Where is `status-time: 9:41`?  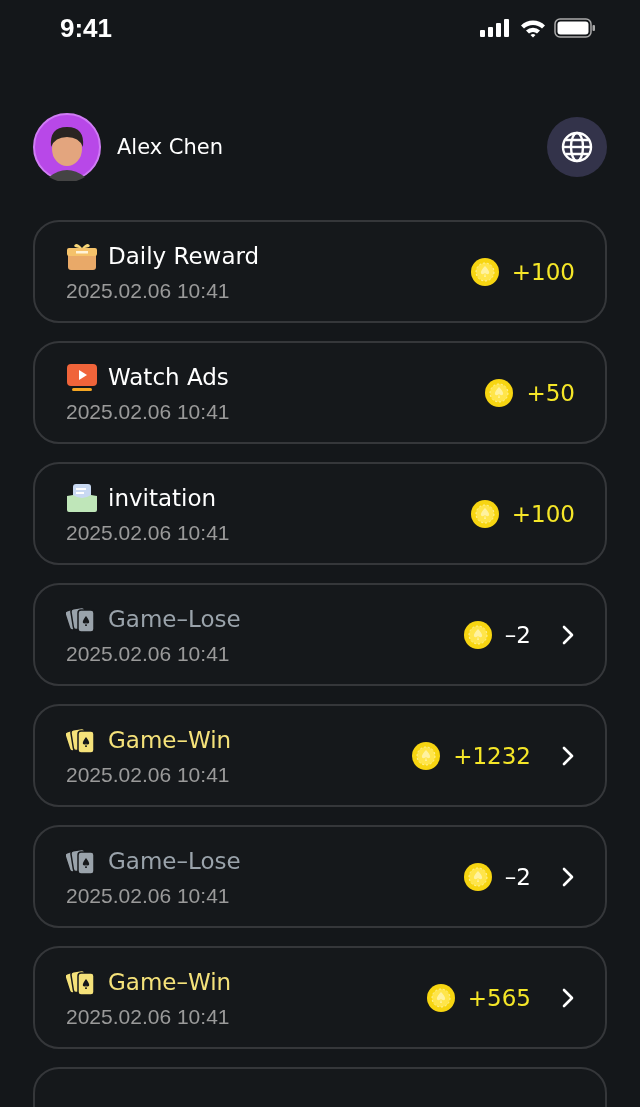
status-time: 9:41 is located at coordinates (86, 28).